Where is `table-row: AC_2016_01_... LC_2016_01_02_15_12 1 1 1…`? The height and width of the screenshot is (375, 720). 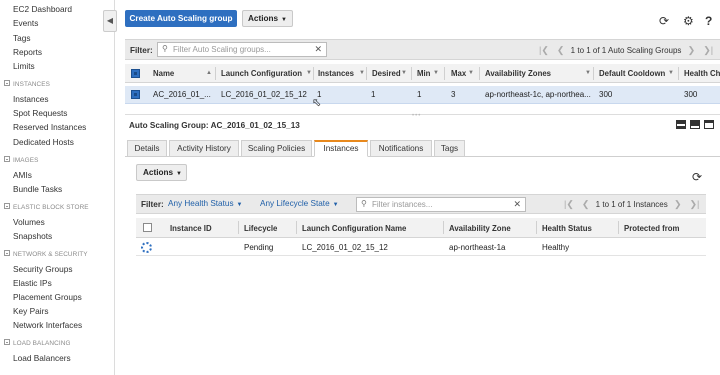
table-row: AC_2016_01_... LC_2016_01_02_15_12 1 1 1… is located at coordinates (422, 95).